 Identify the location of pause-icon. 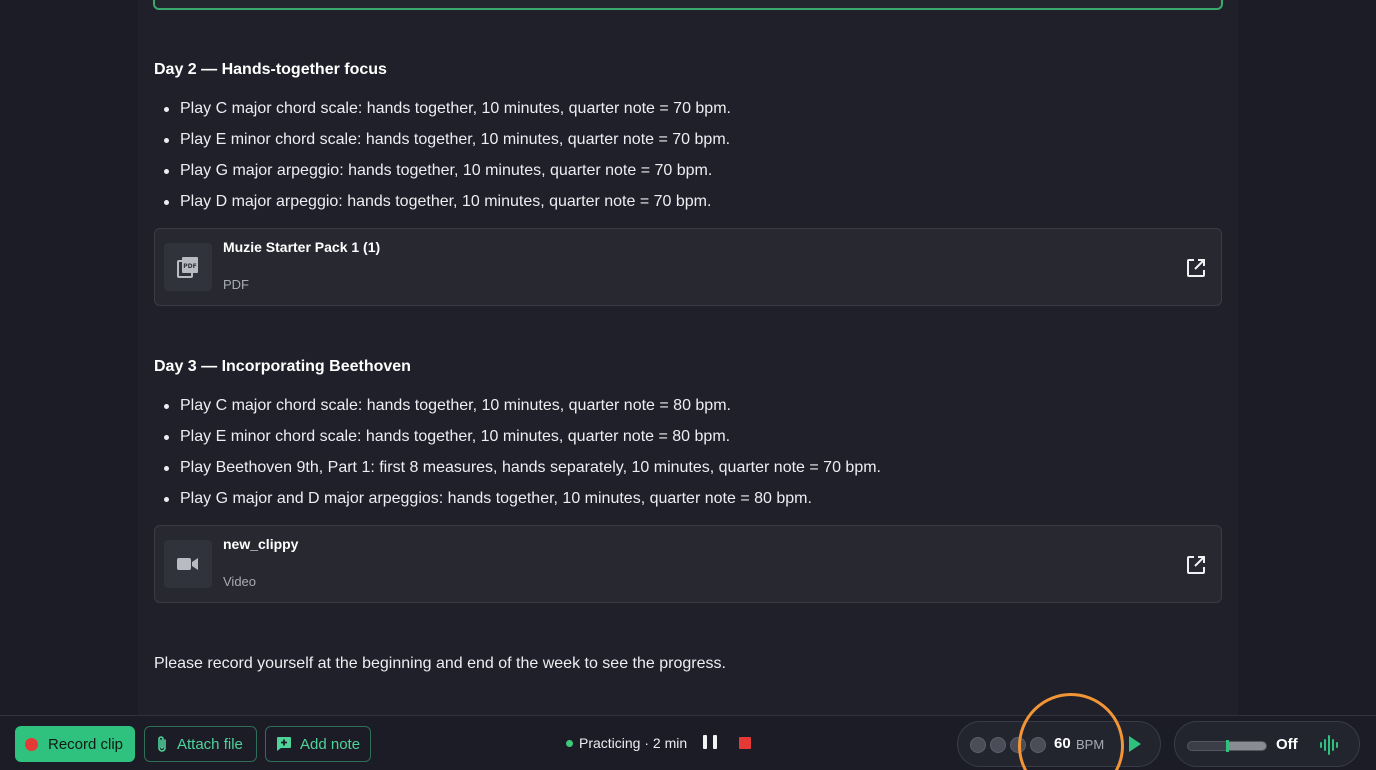
(710, 743).